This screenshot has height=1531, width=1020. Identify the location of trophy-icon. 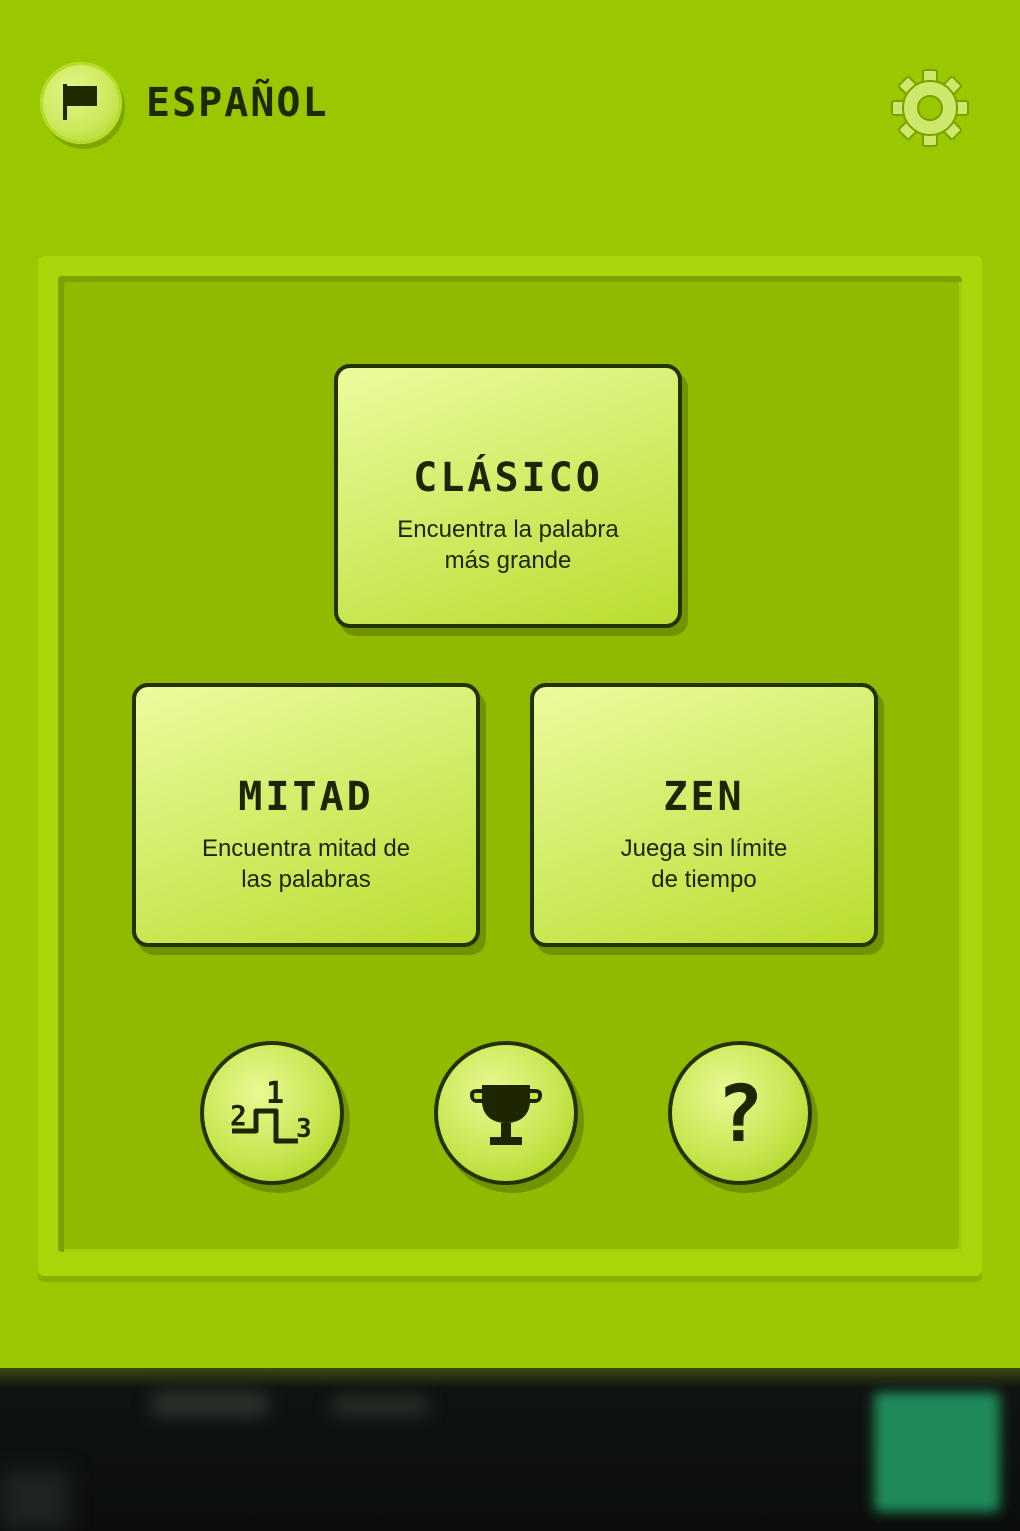
(506, 1115).